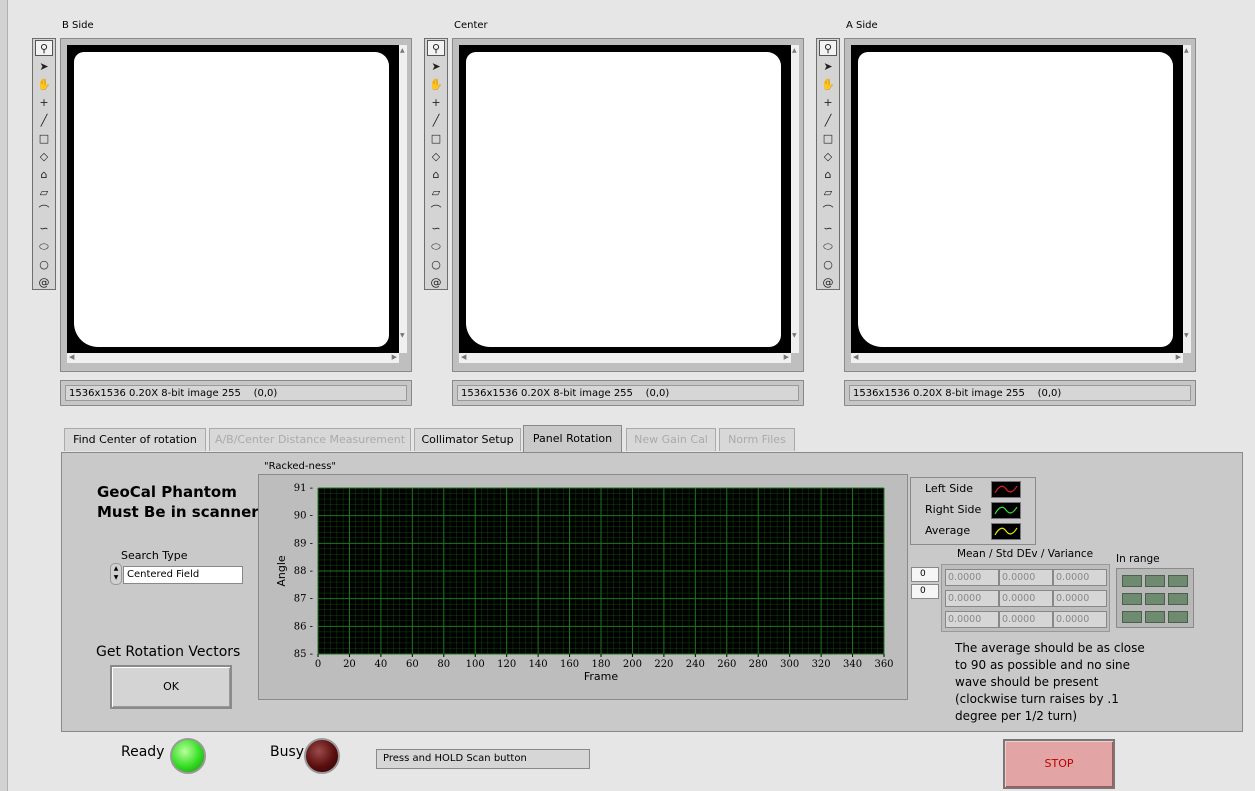 The height and width of the screenshot is (791, 1255). I want to click on x-tick-label: 300, so click(789, 664).